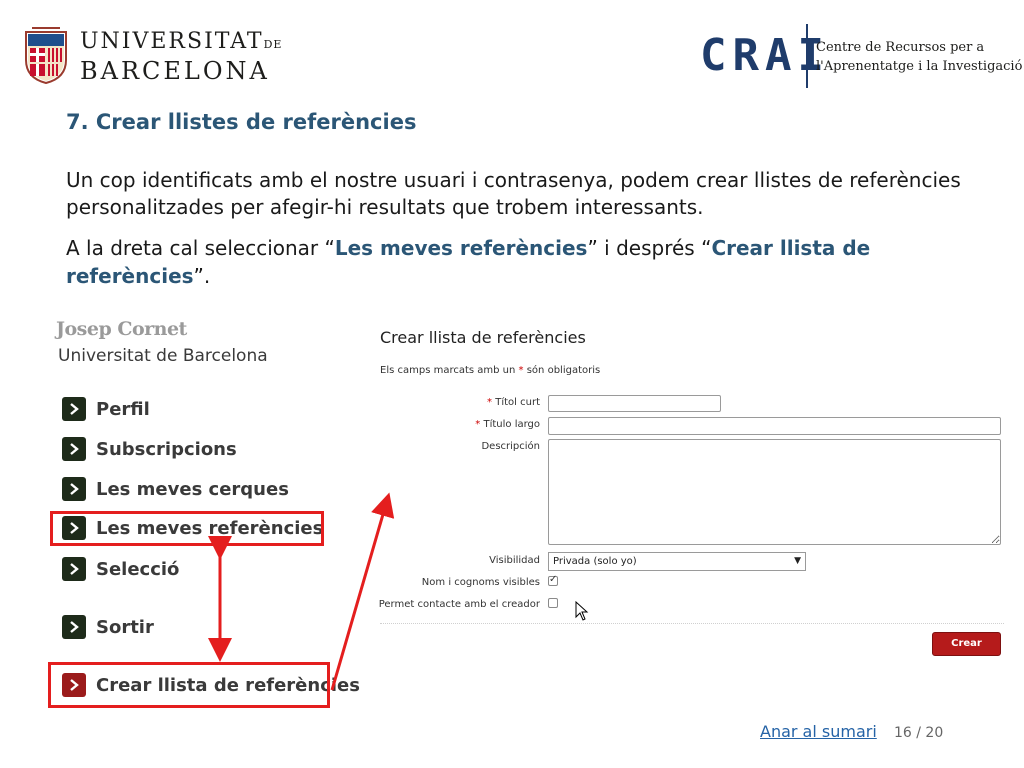 Image resolution: width=1024 pixels, height=768 pixels. What do you see at coordinates (187, 528) in the screenshot?
I see `highlight-box-meves-referencies` at bounding box center [187, 528].